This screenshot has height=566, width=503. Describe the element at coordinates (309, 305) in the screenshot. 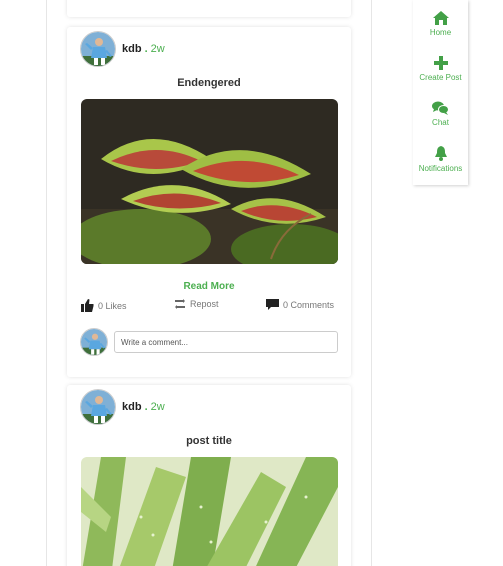

I see `comments-count: 0 Comments` at that location.